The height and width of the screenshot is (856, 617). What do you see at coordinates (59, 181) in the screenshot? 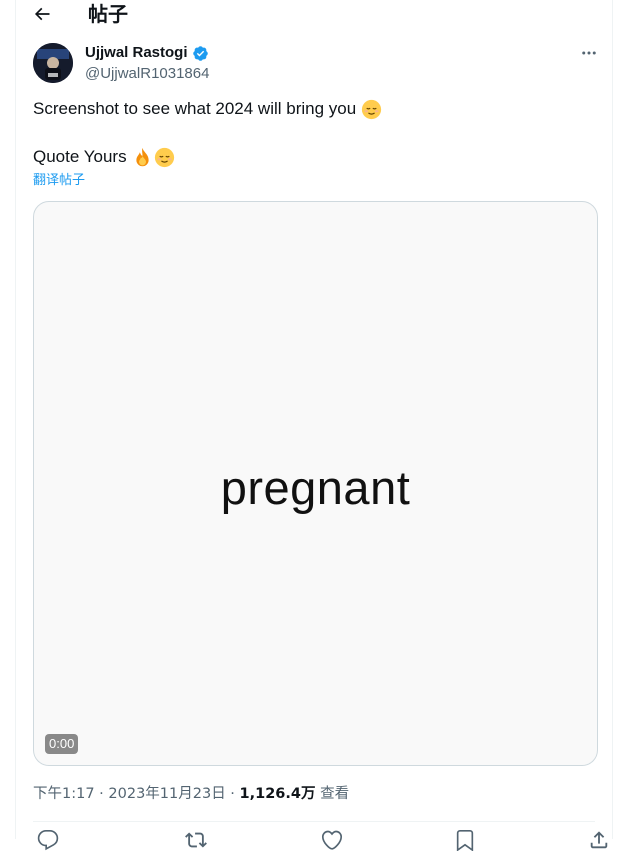
I see `translate-post-link: 翻译帖子` at bounding box center [59, 181].